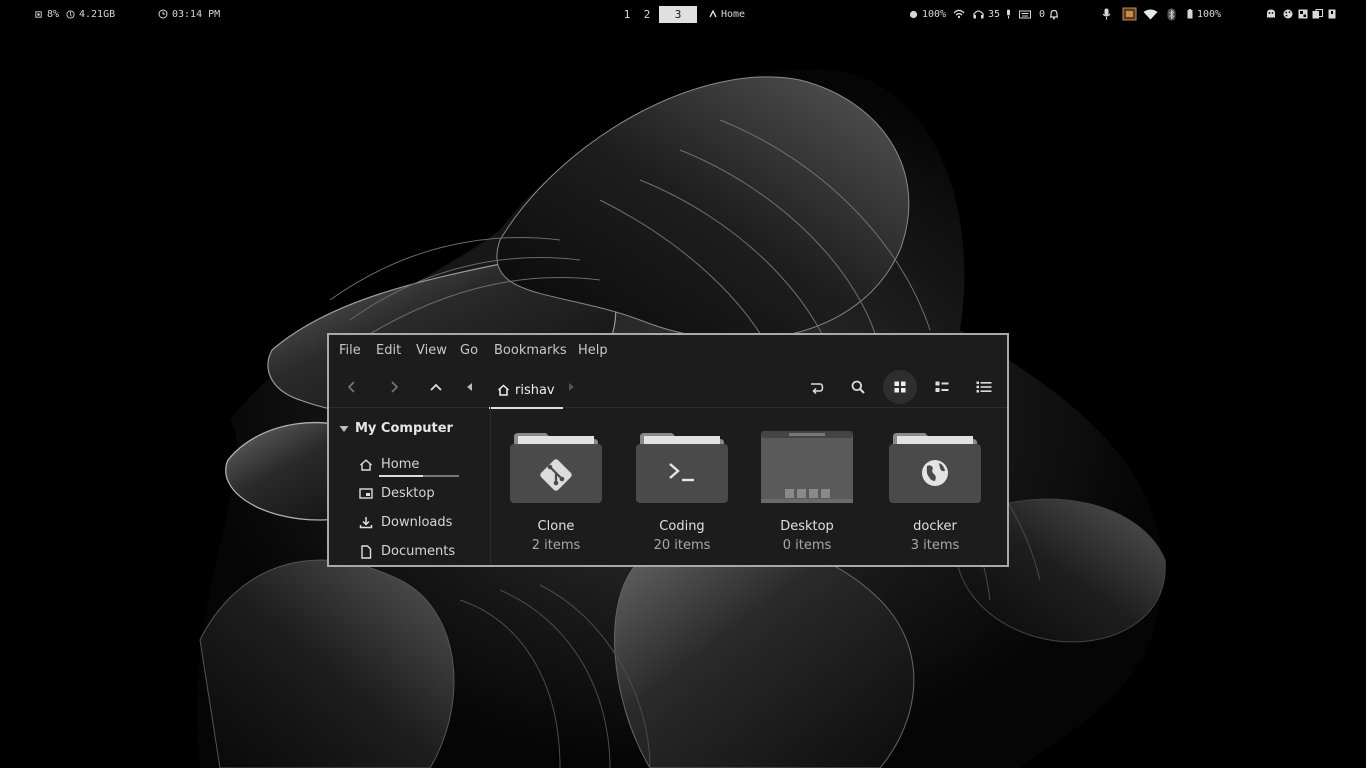 The height and width of the screenshot is (768, 1366). I want to click on menu-file: File, so click(350, 350).